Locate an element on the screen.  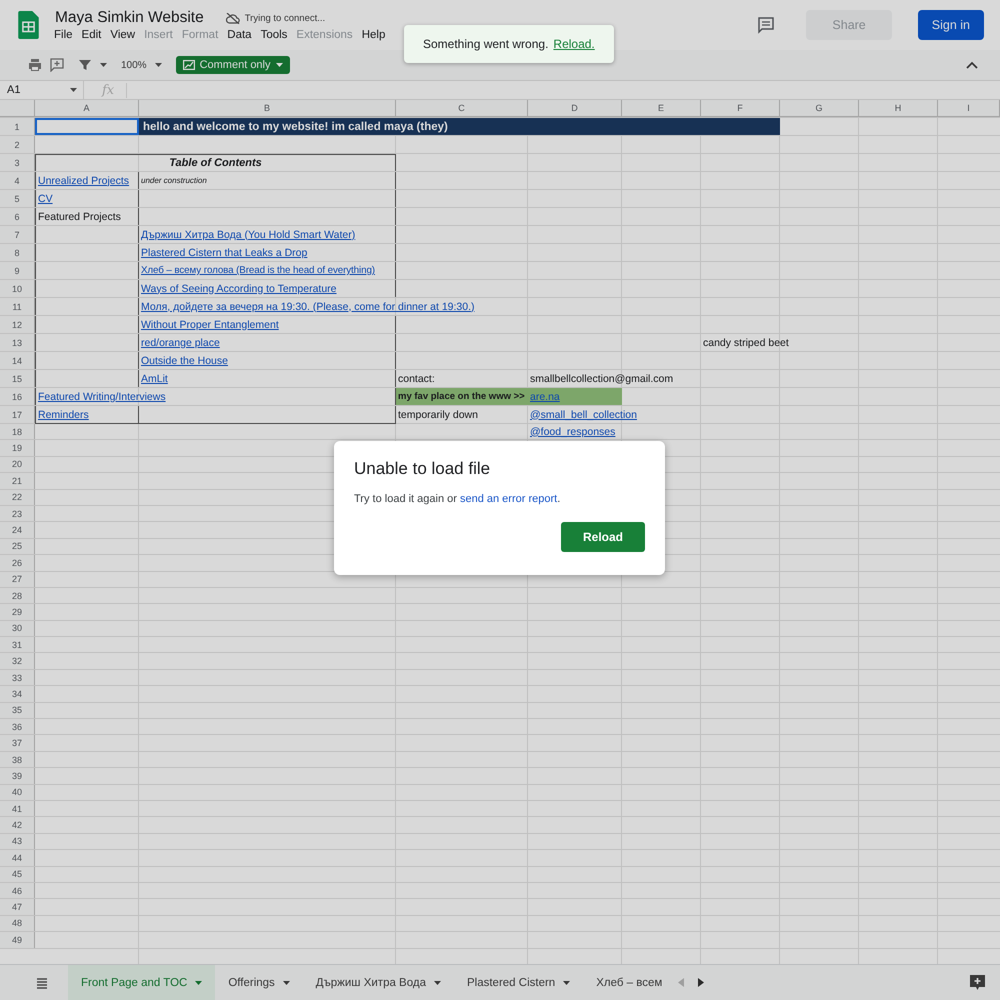
menu-item: Help is located at coordinates (374, 35).